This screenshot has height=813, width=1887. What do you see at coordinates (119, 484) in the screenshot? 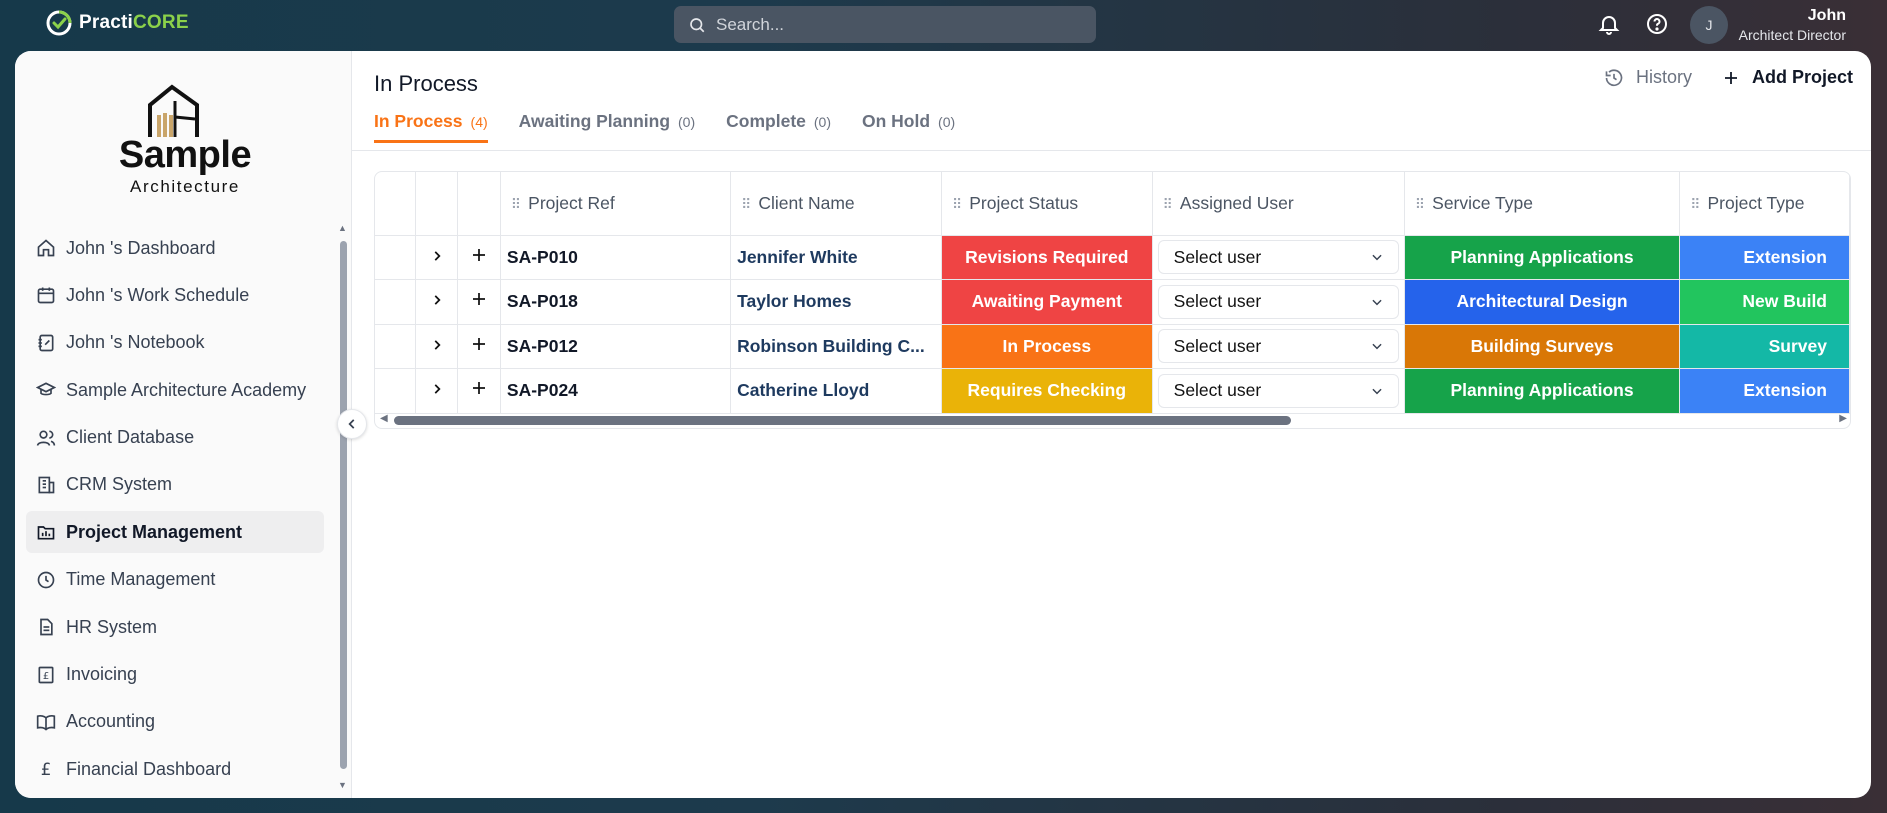
I see `sidebar-item-label: CRM System` at bounding box center [119, 484].